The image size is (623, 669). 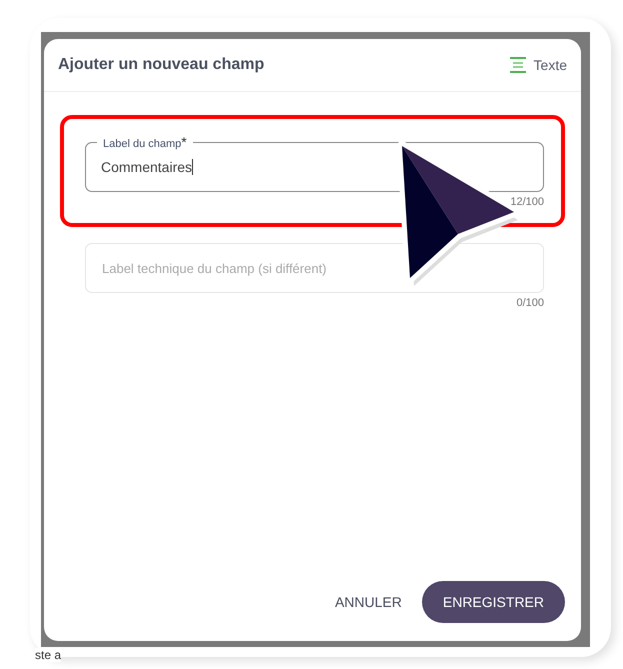 I want to click on cancel-button: ANNULER, so click(x=368, y=602).